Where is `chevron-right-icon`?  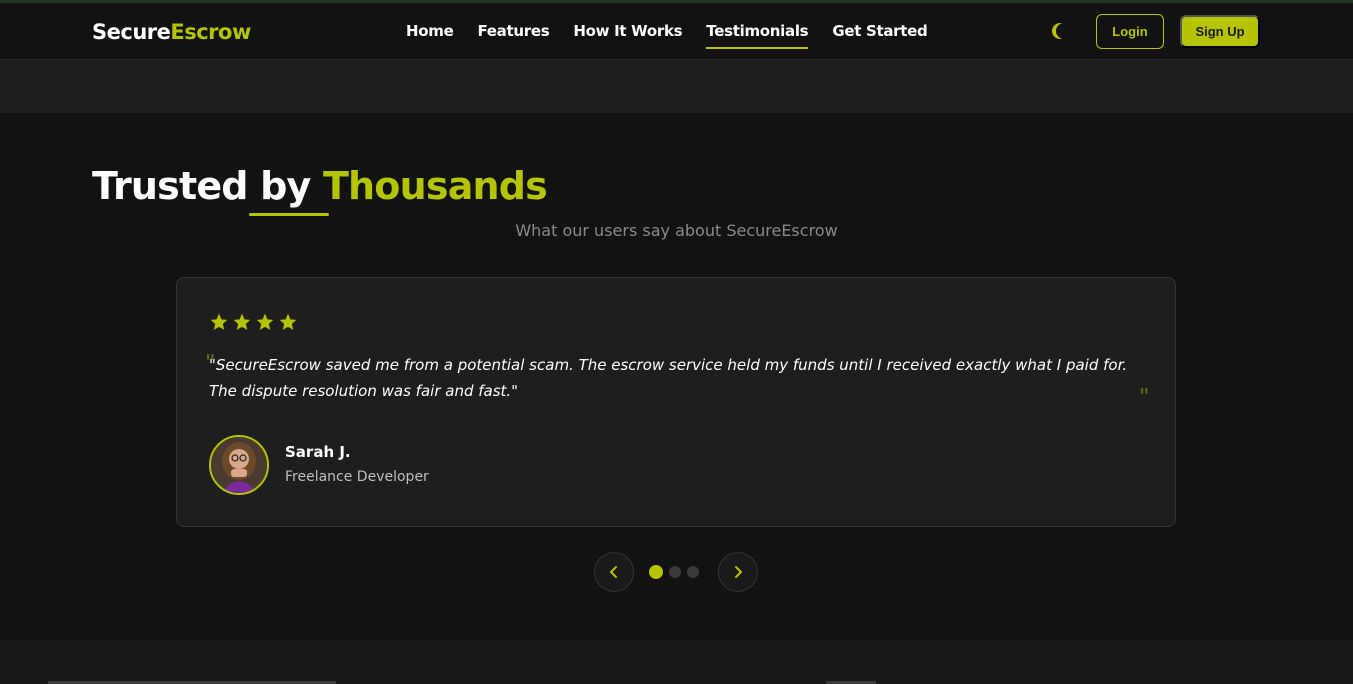 chevron-right-icon is located at coordinates (738, 572).